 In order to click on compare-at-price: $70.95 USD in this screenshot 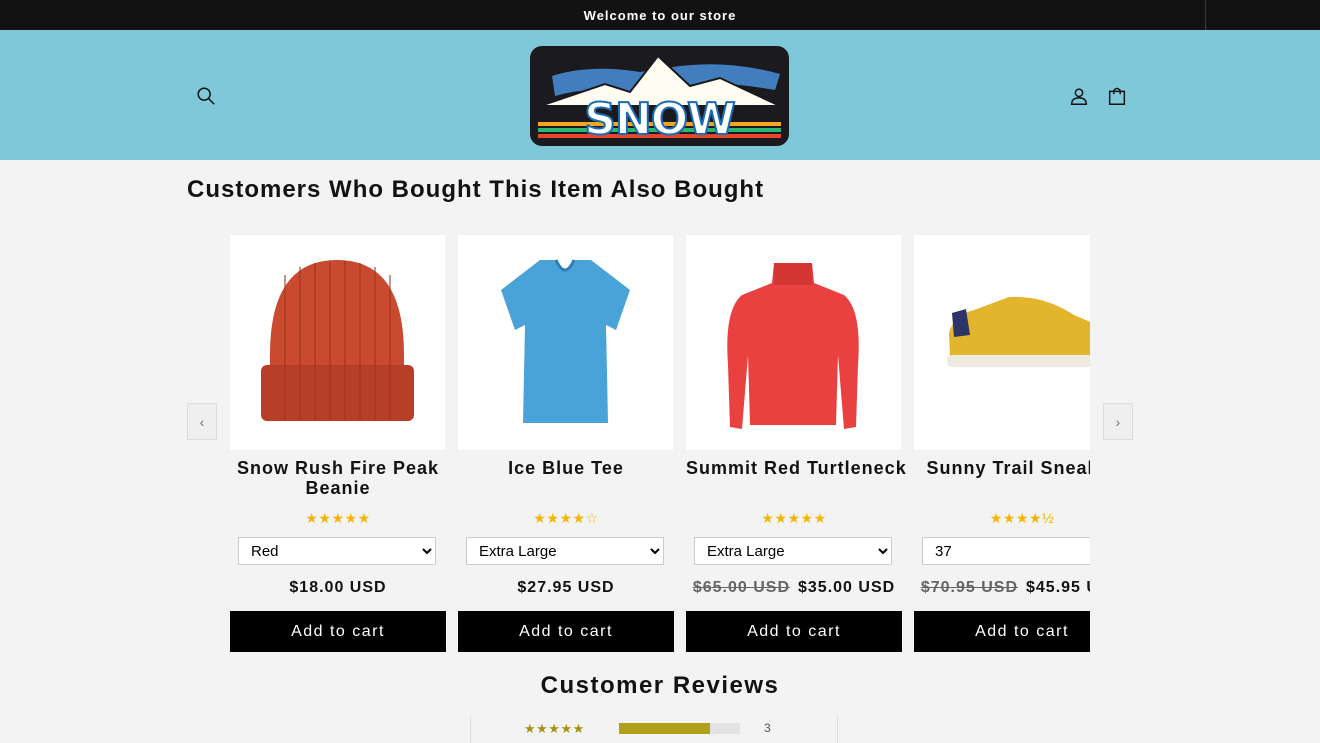, I will do `click(969, 587)`.